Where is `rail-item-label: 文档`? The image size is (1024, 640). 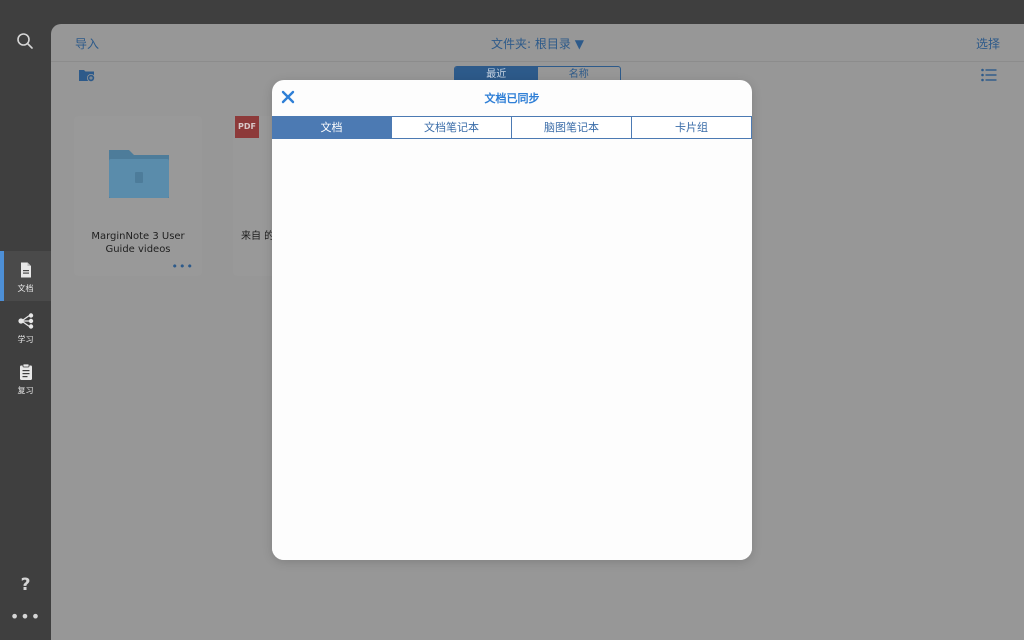
rail-item-label: 文档 is located at coordinates (25, 288).